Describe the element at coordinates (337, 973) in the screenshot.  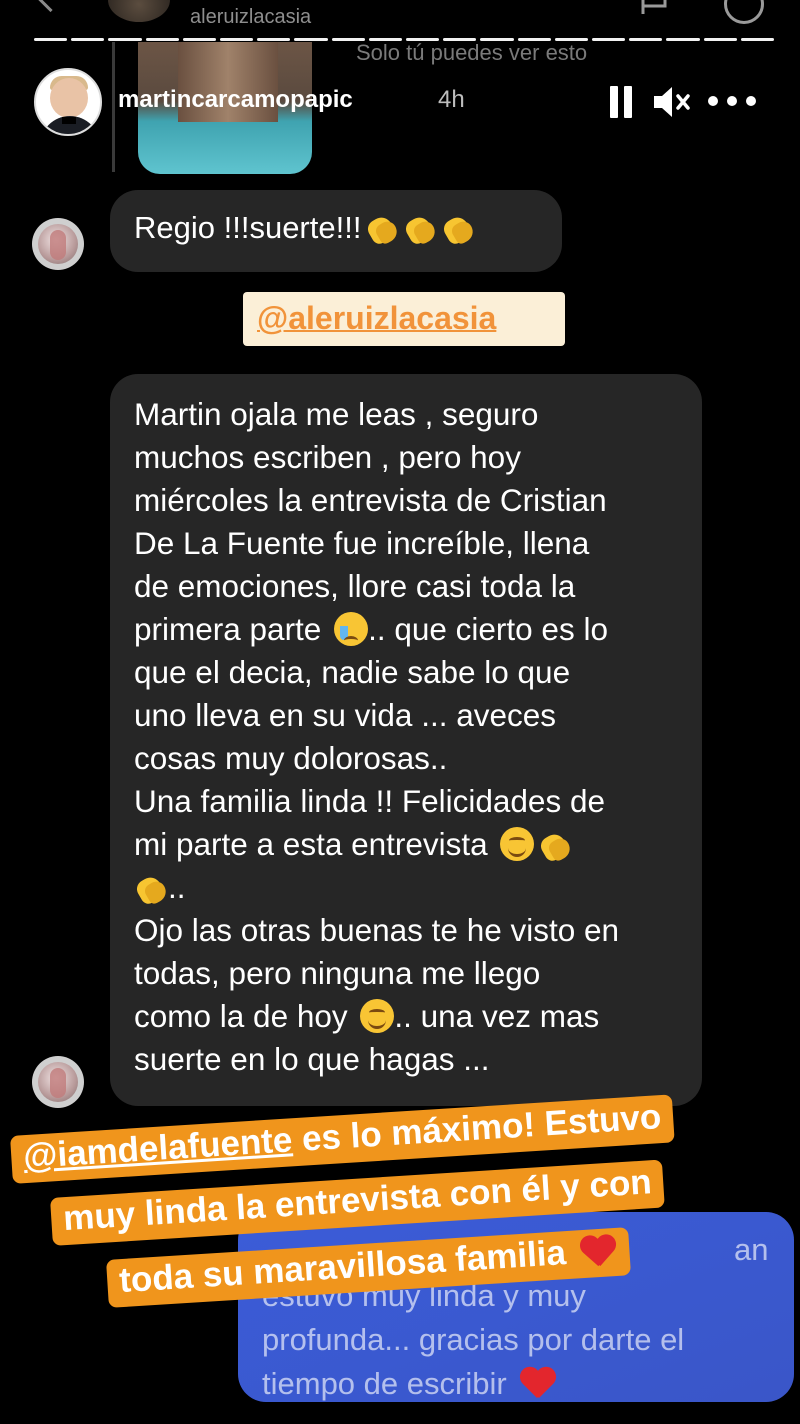
I see `message-line: todas, pero ninguna me llego` at that location.